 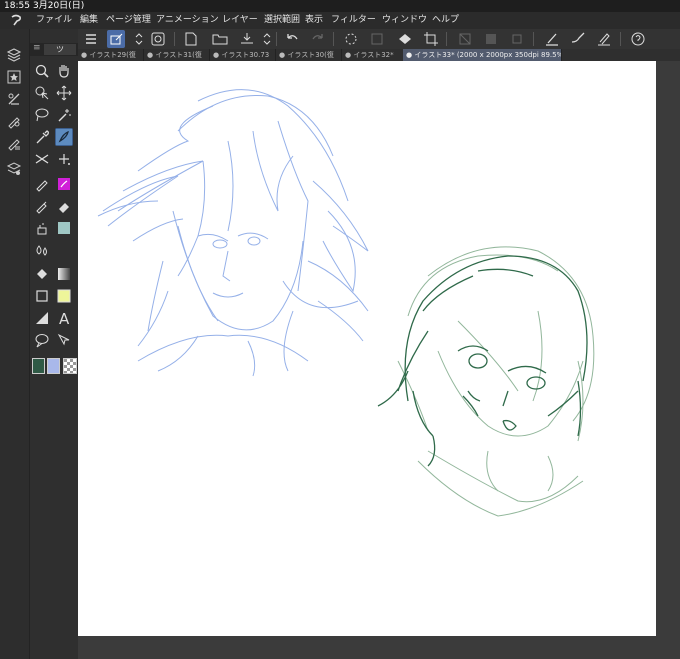 What do you see at coordinates (351, 39) in the screenshot?
I see `loading-icon` at bounding box center [351, 39].